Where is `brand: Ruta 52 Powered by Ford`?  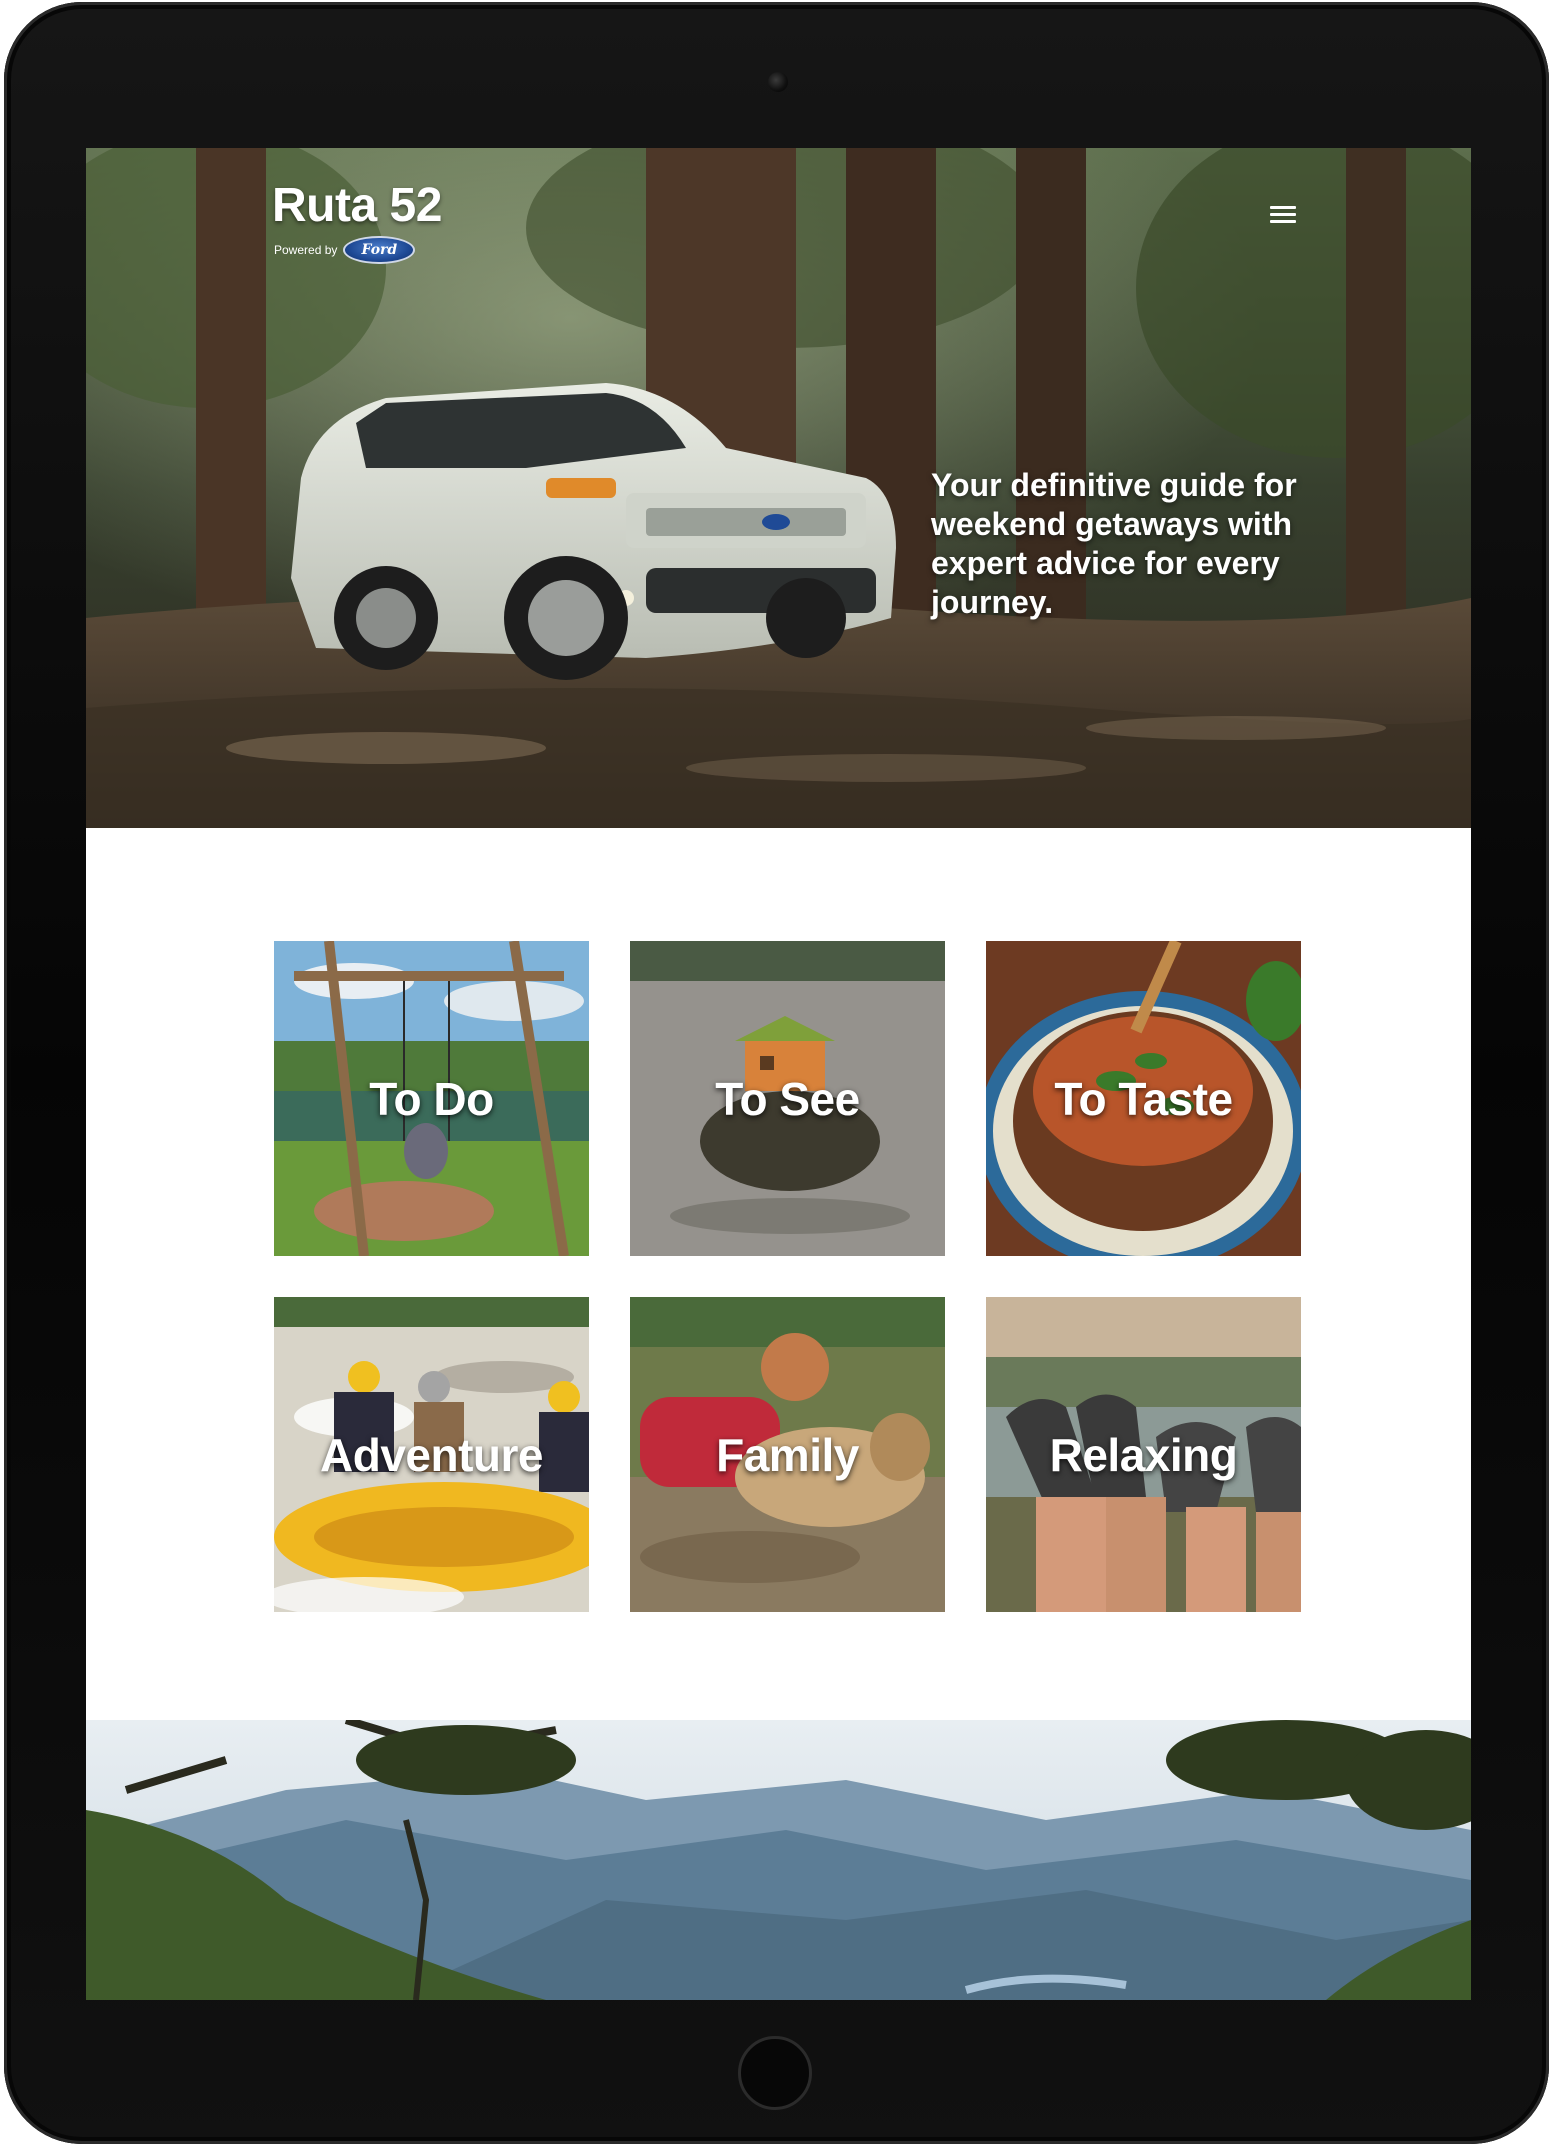
brand: Ruta 52 Powered by Ford is located at coordinates (357, 221).